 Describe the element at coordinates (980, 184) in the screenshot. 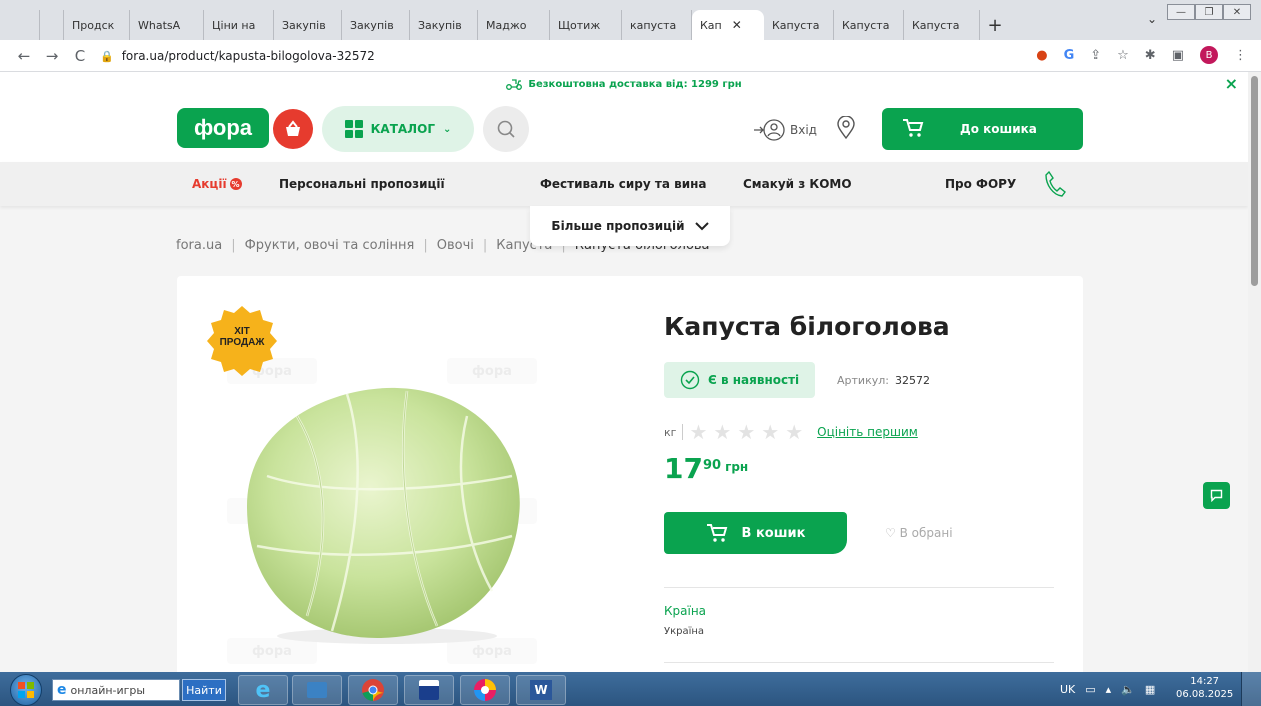

I see `menu-item-about: Про ФОРУ` at that location.